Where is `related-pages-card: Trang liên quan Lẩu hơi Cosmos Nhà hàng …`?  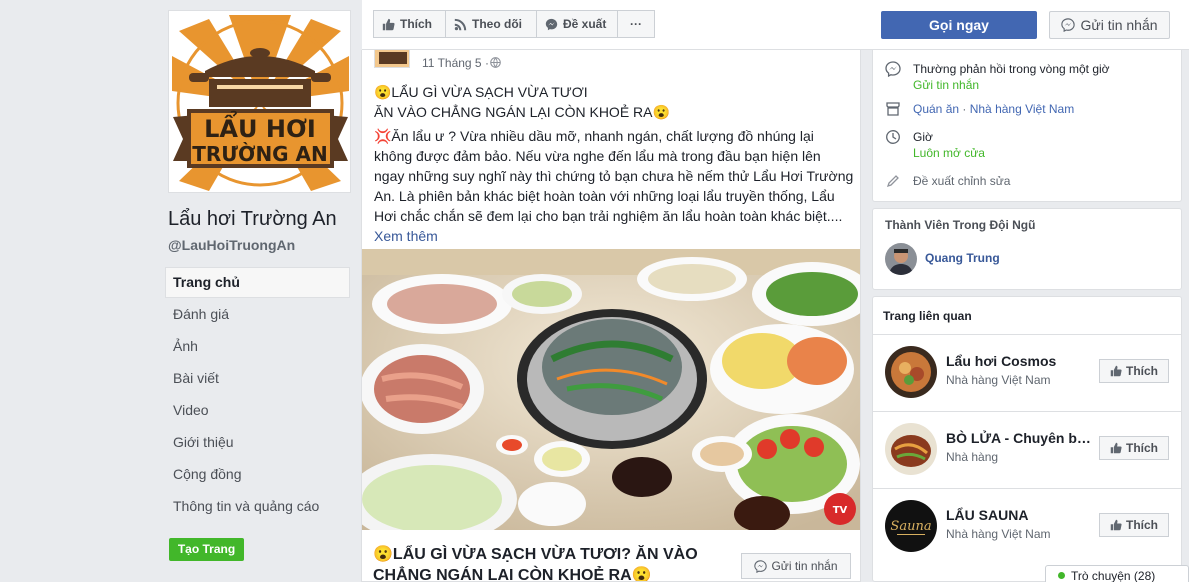
related-pages-card: Trang liên quan Lẩu hơi Cosmos Nhà hàng … is located at coordinates (1027, 439).